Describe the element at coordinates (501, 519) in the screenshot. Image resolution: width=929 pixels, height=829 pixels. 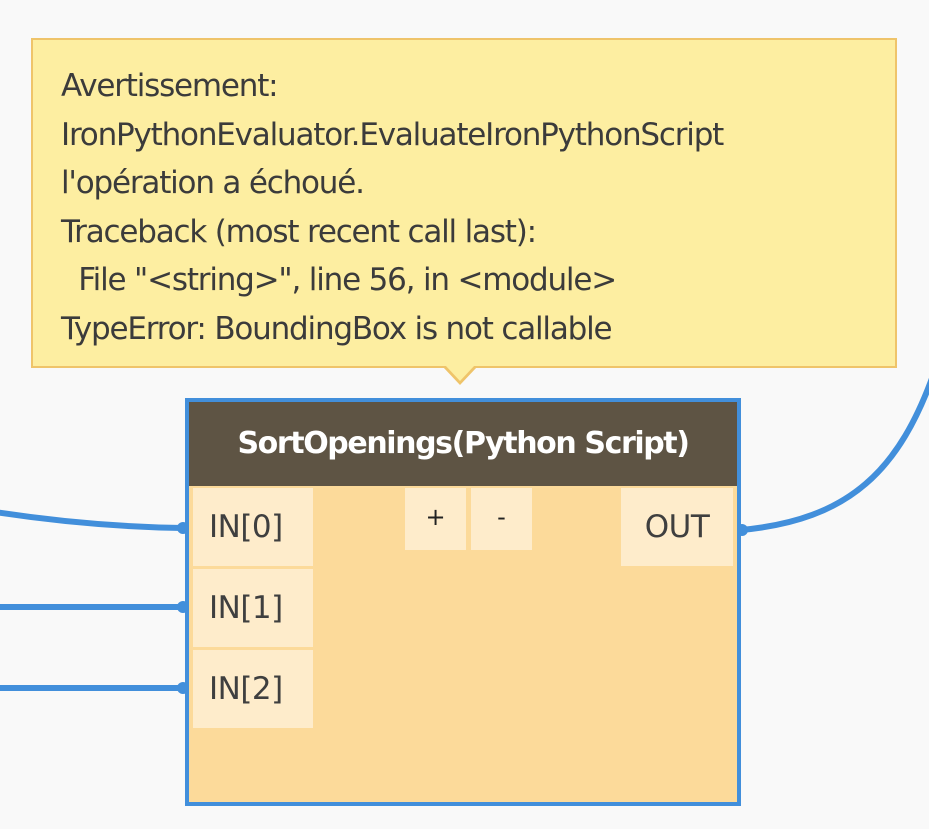
I see `remove-input-button: -` at that location.